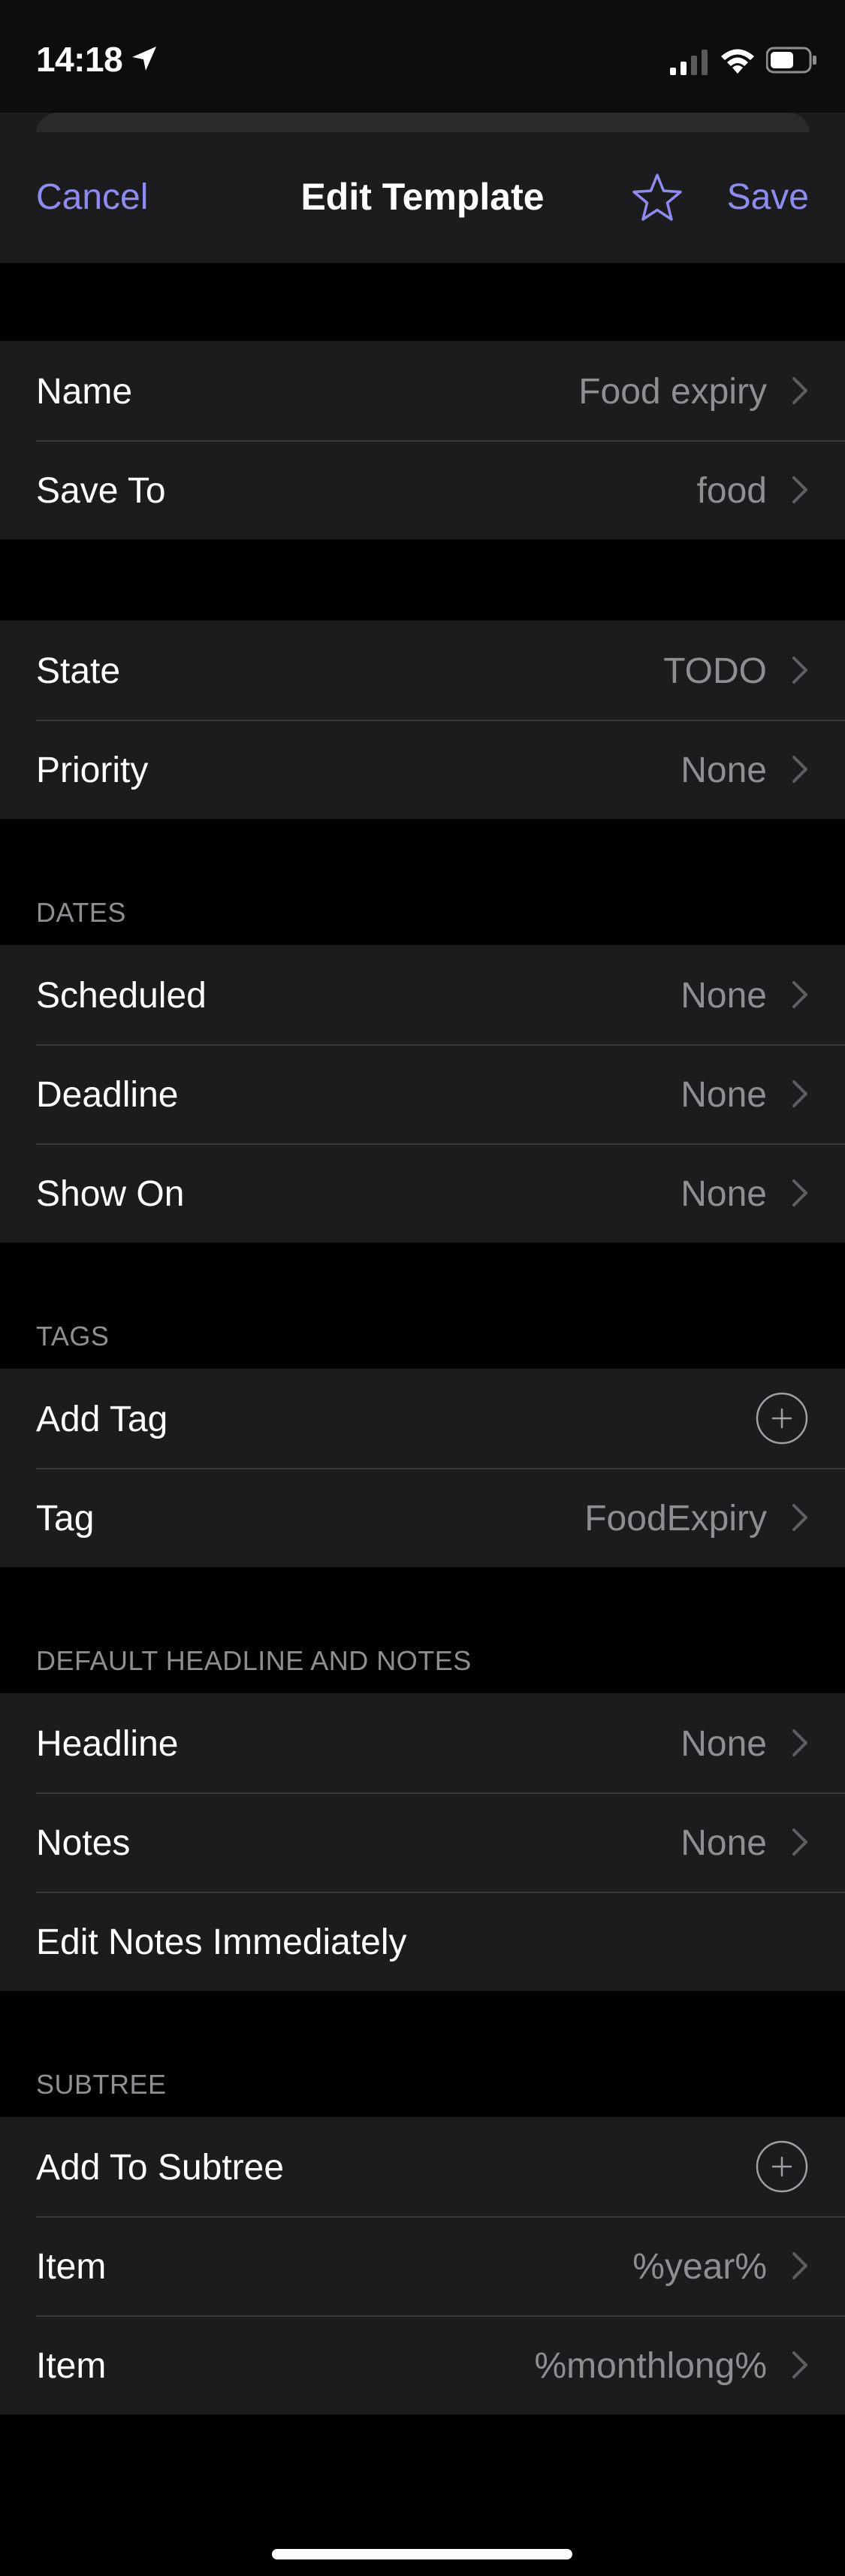  I want to click on priority-row: Priority None, so click(422, 769).